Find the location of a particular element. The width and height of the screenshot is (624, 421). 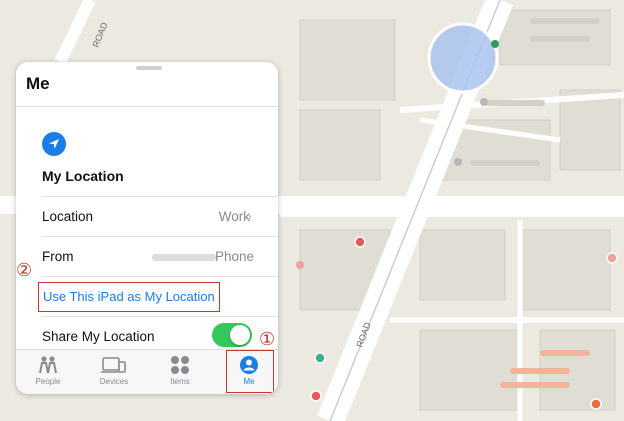

chevron-right-icon: › is located at coordinates (249, 216).